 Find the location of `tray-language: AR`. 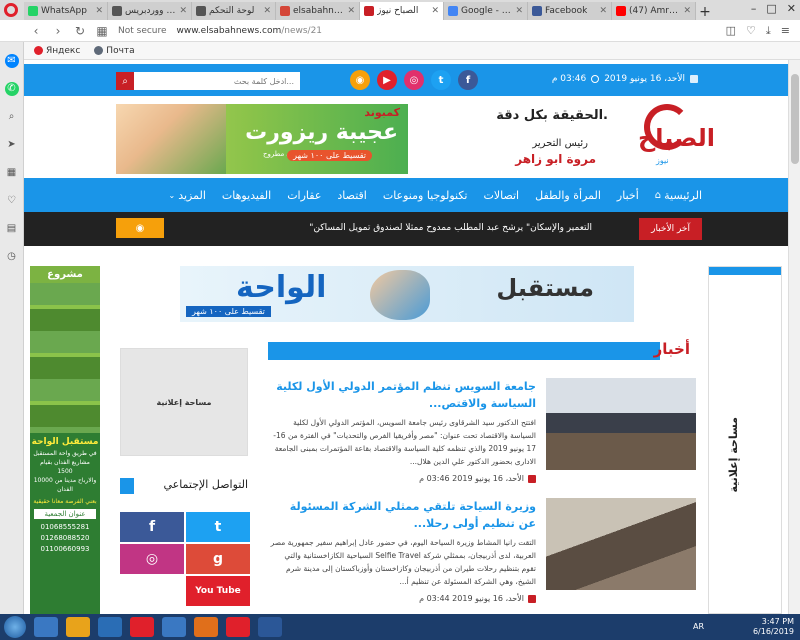

tray-language: AR is located at coordinates (698, 626).